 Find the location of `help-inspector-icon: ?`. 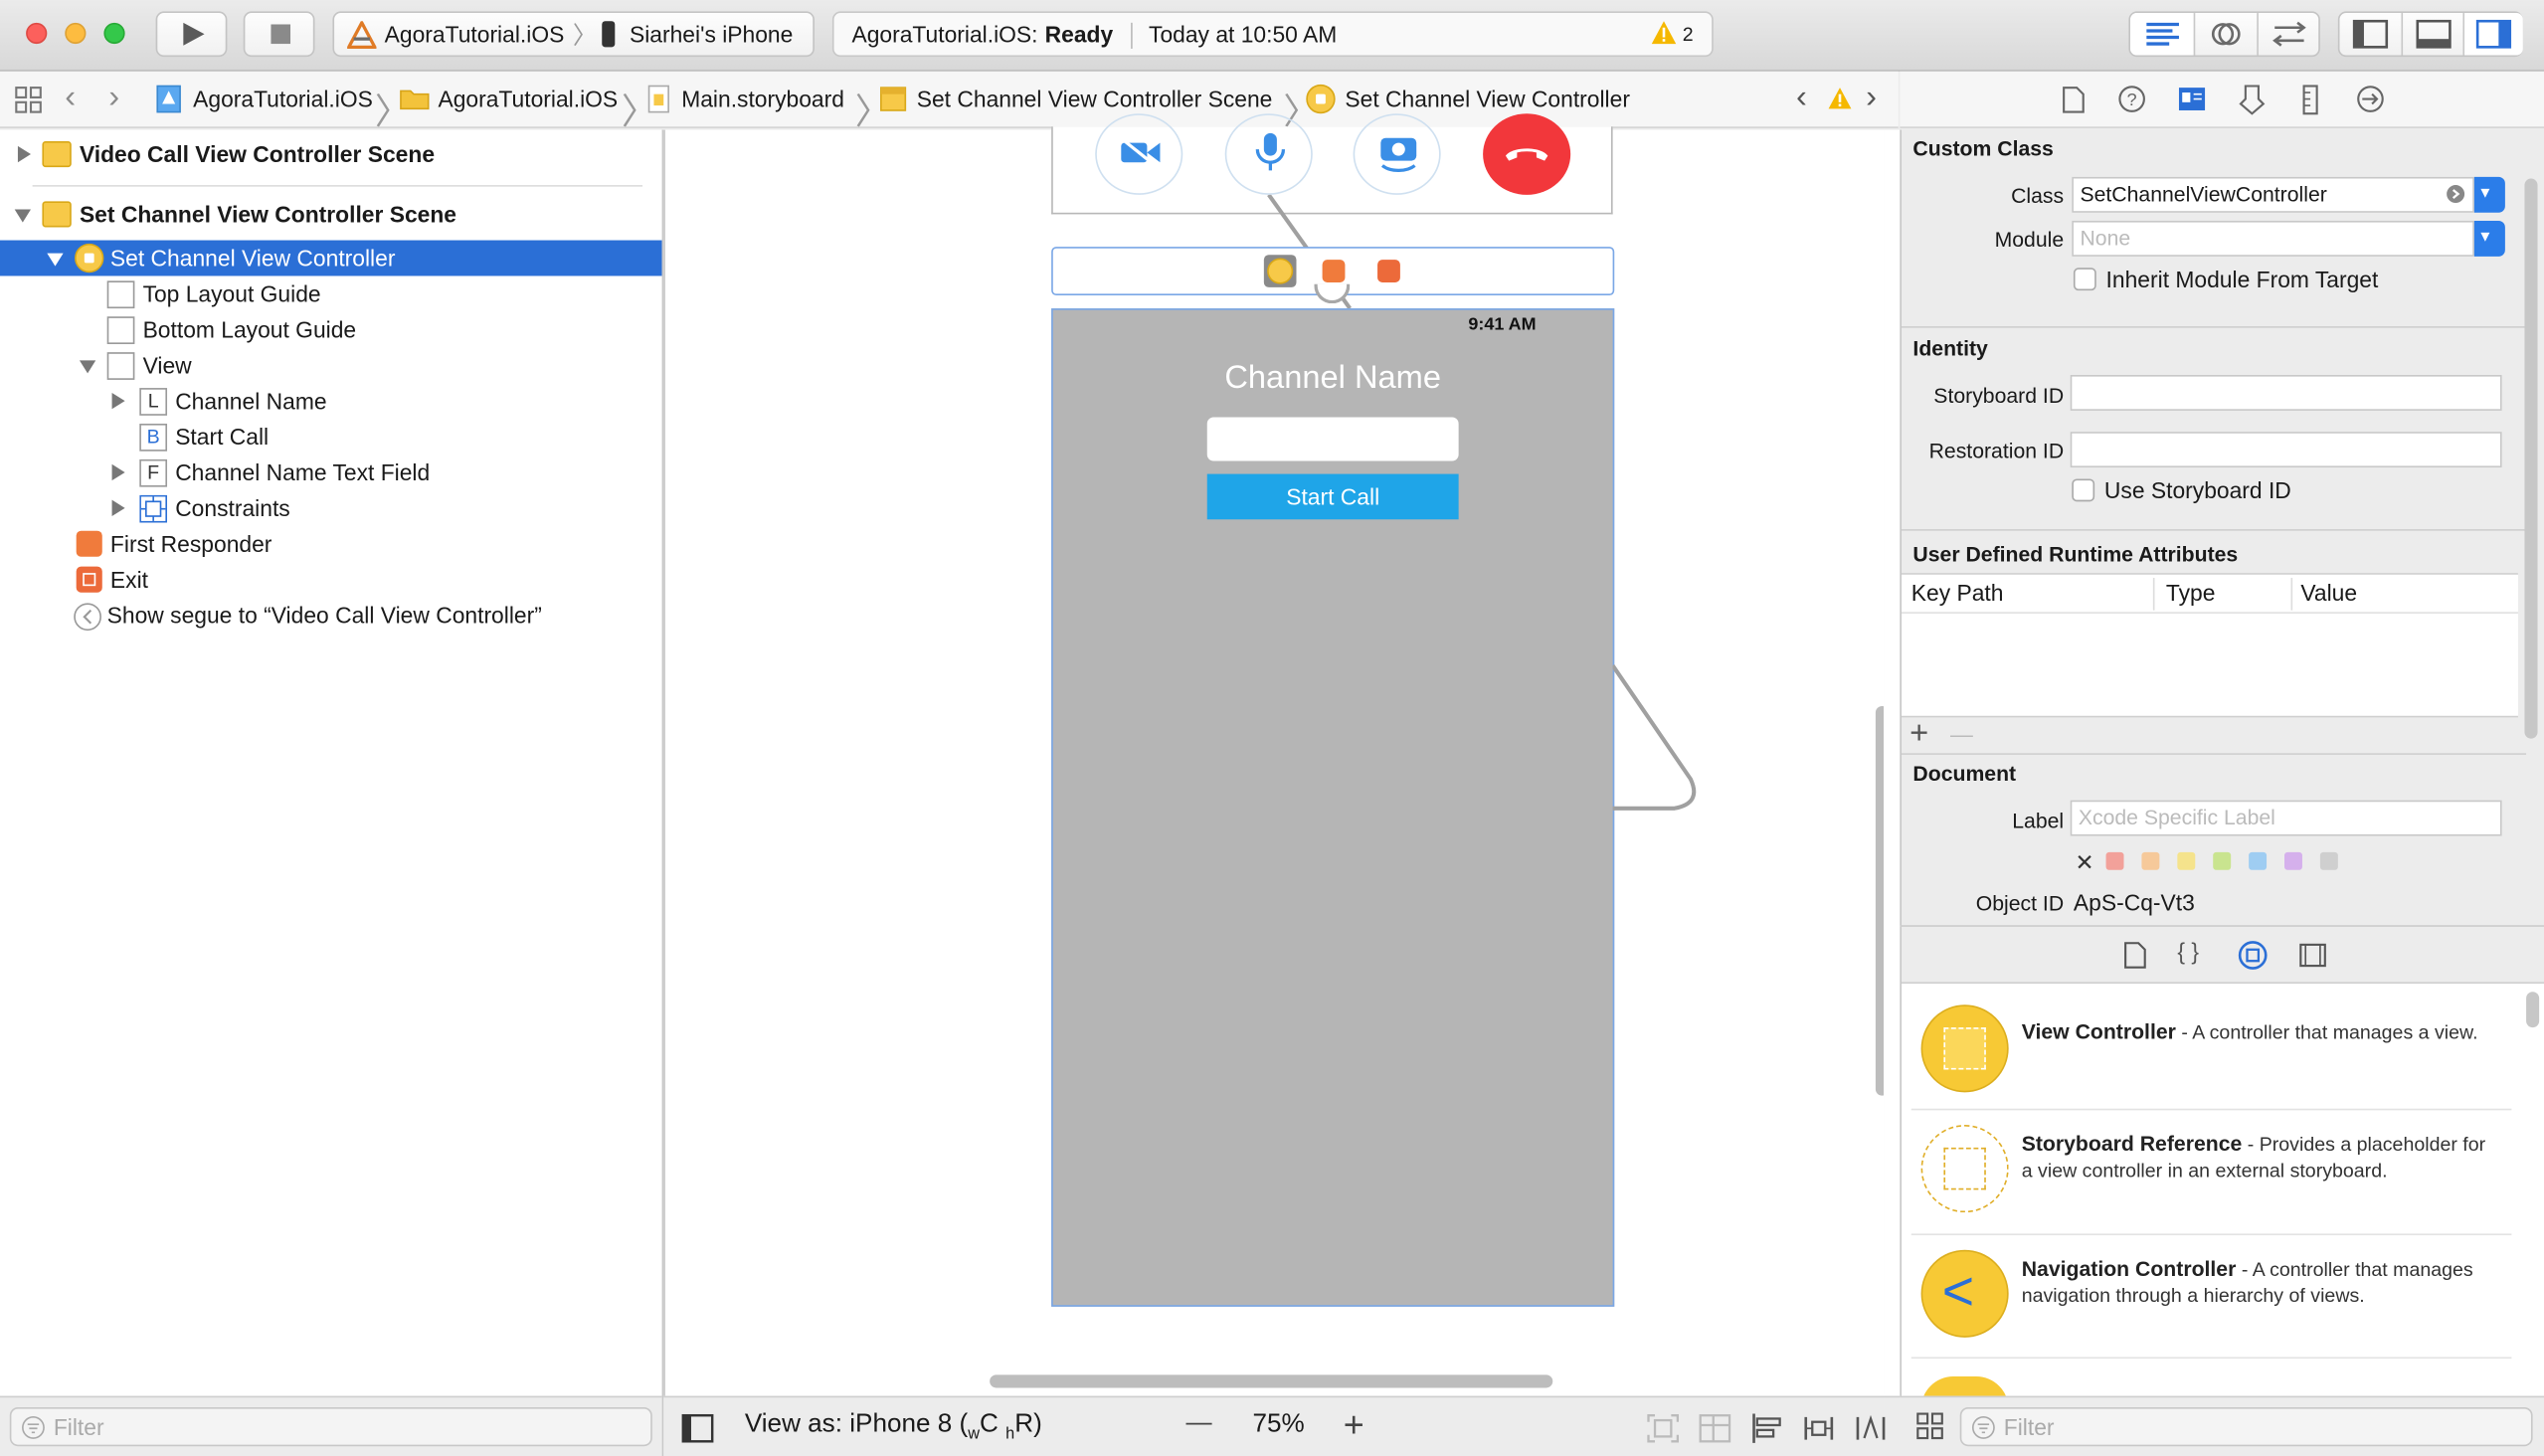

help-inspector-icon: ? is located at coordinates (2131, 99).